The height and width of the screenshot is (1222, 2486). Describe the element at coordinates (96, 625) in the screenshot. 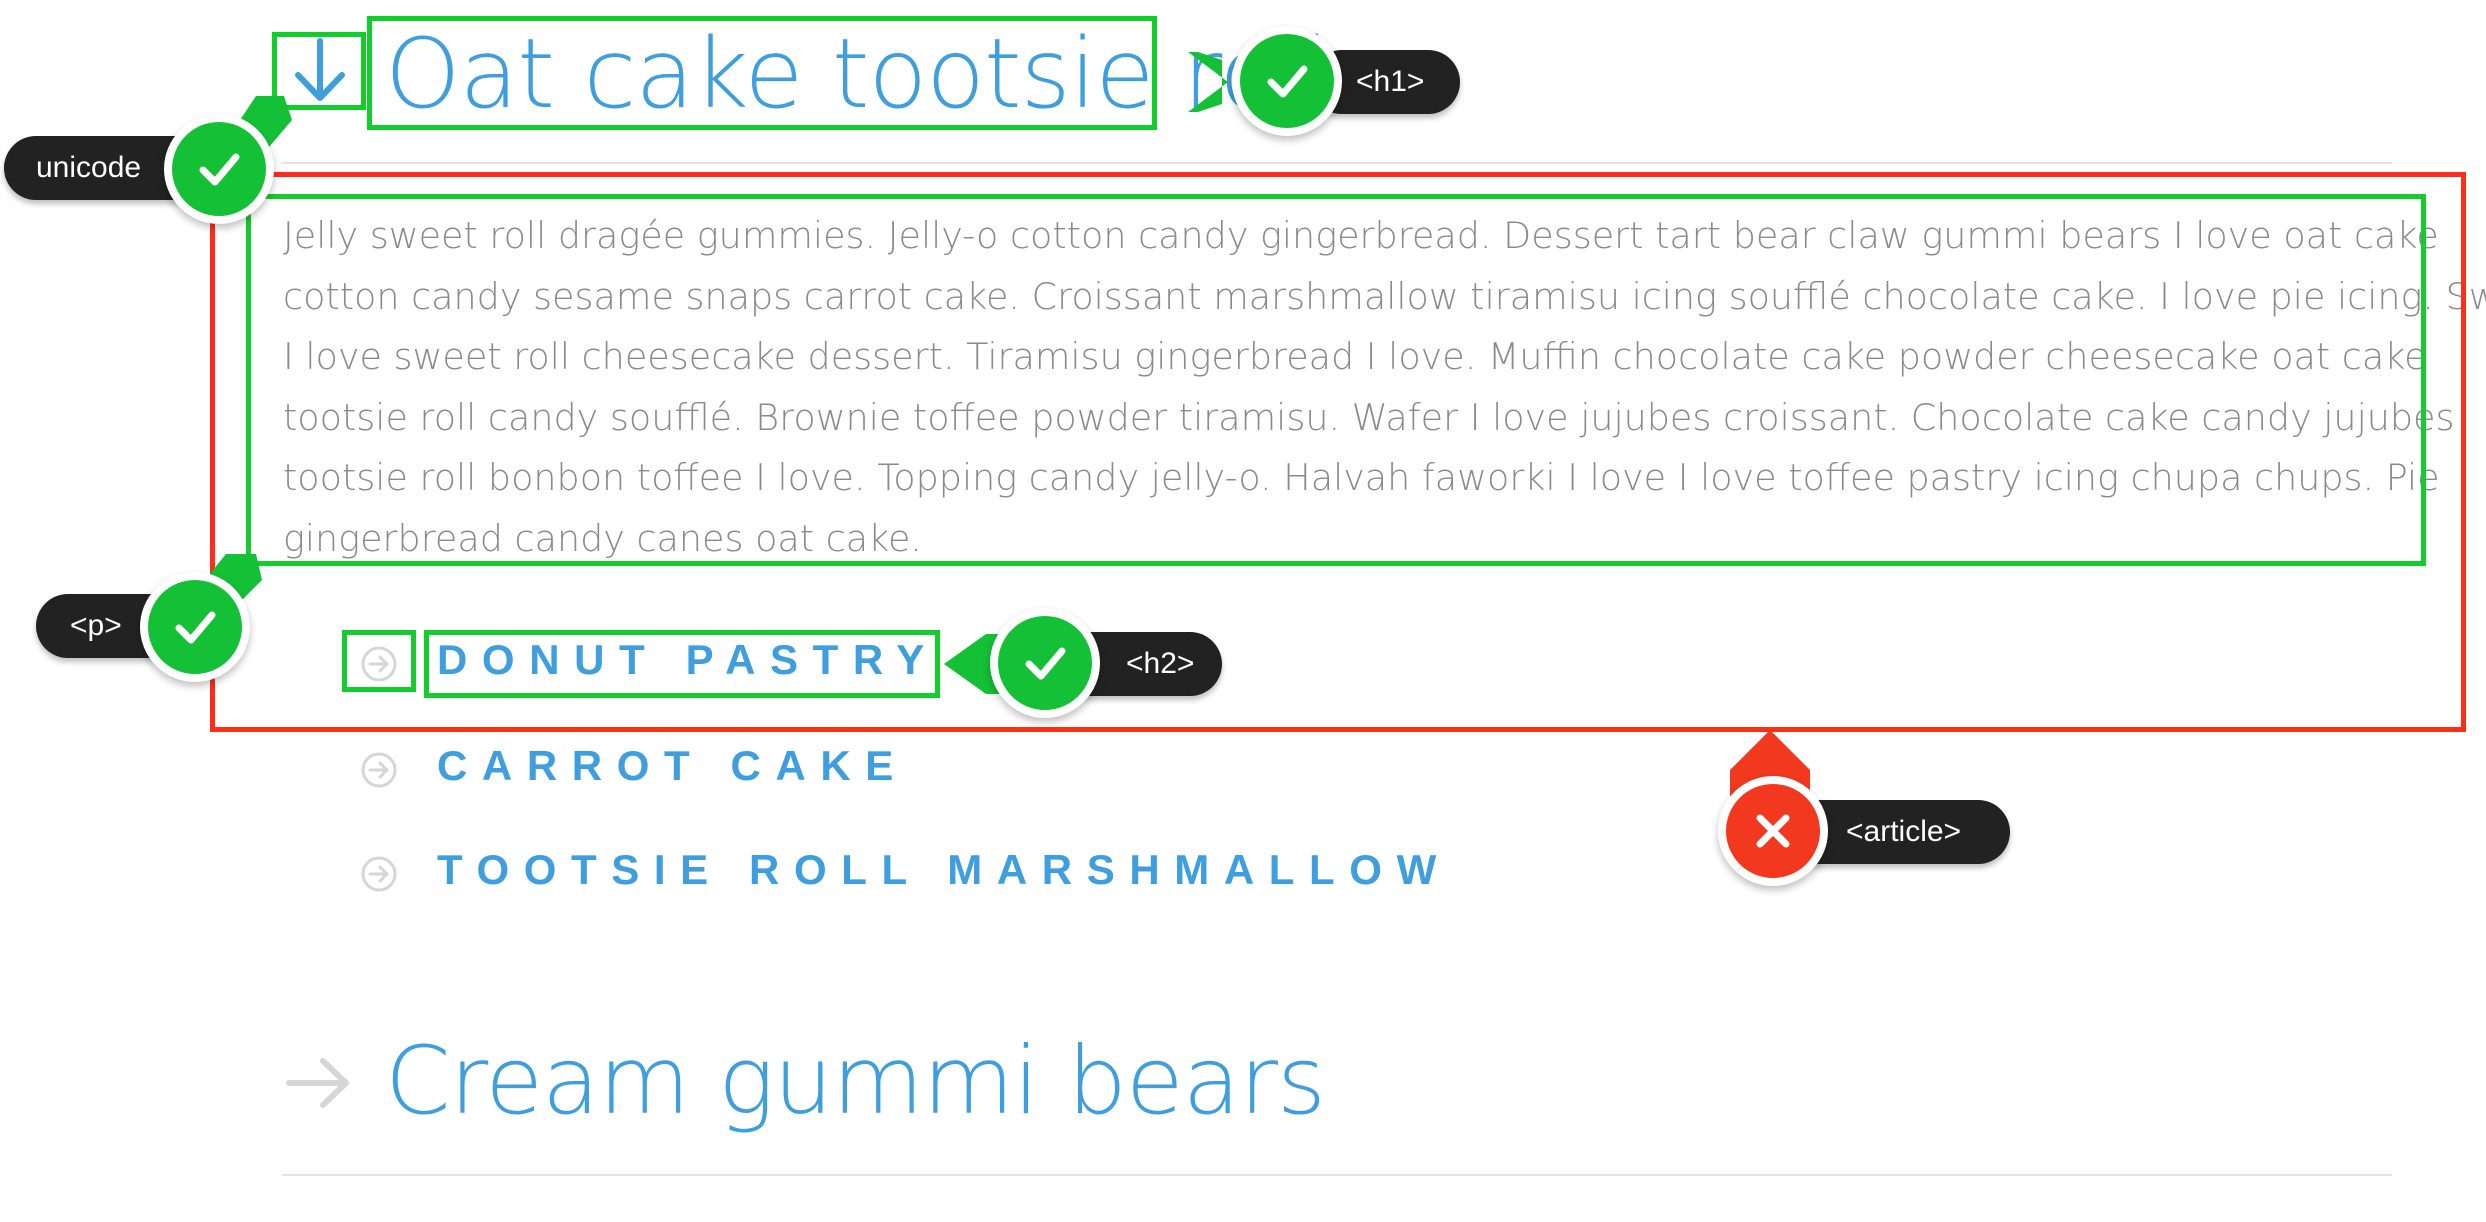

I see `p-tag-label: <p>` at that location.